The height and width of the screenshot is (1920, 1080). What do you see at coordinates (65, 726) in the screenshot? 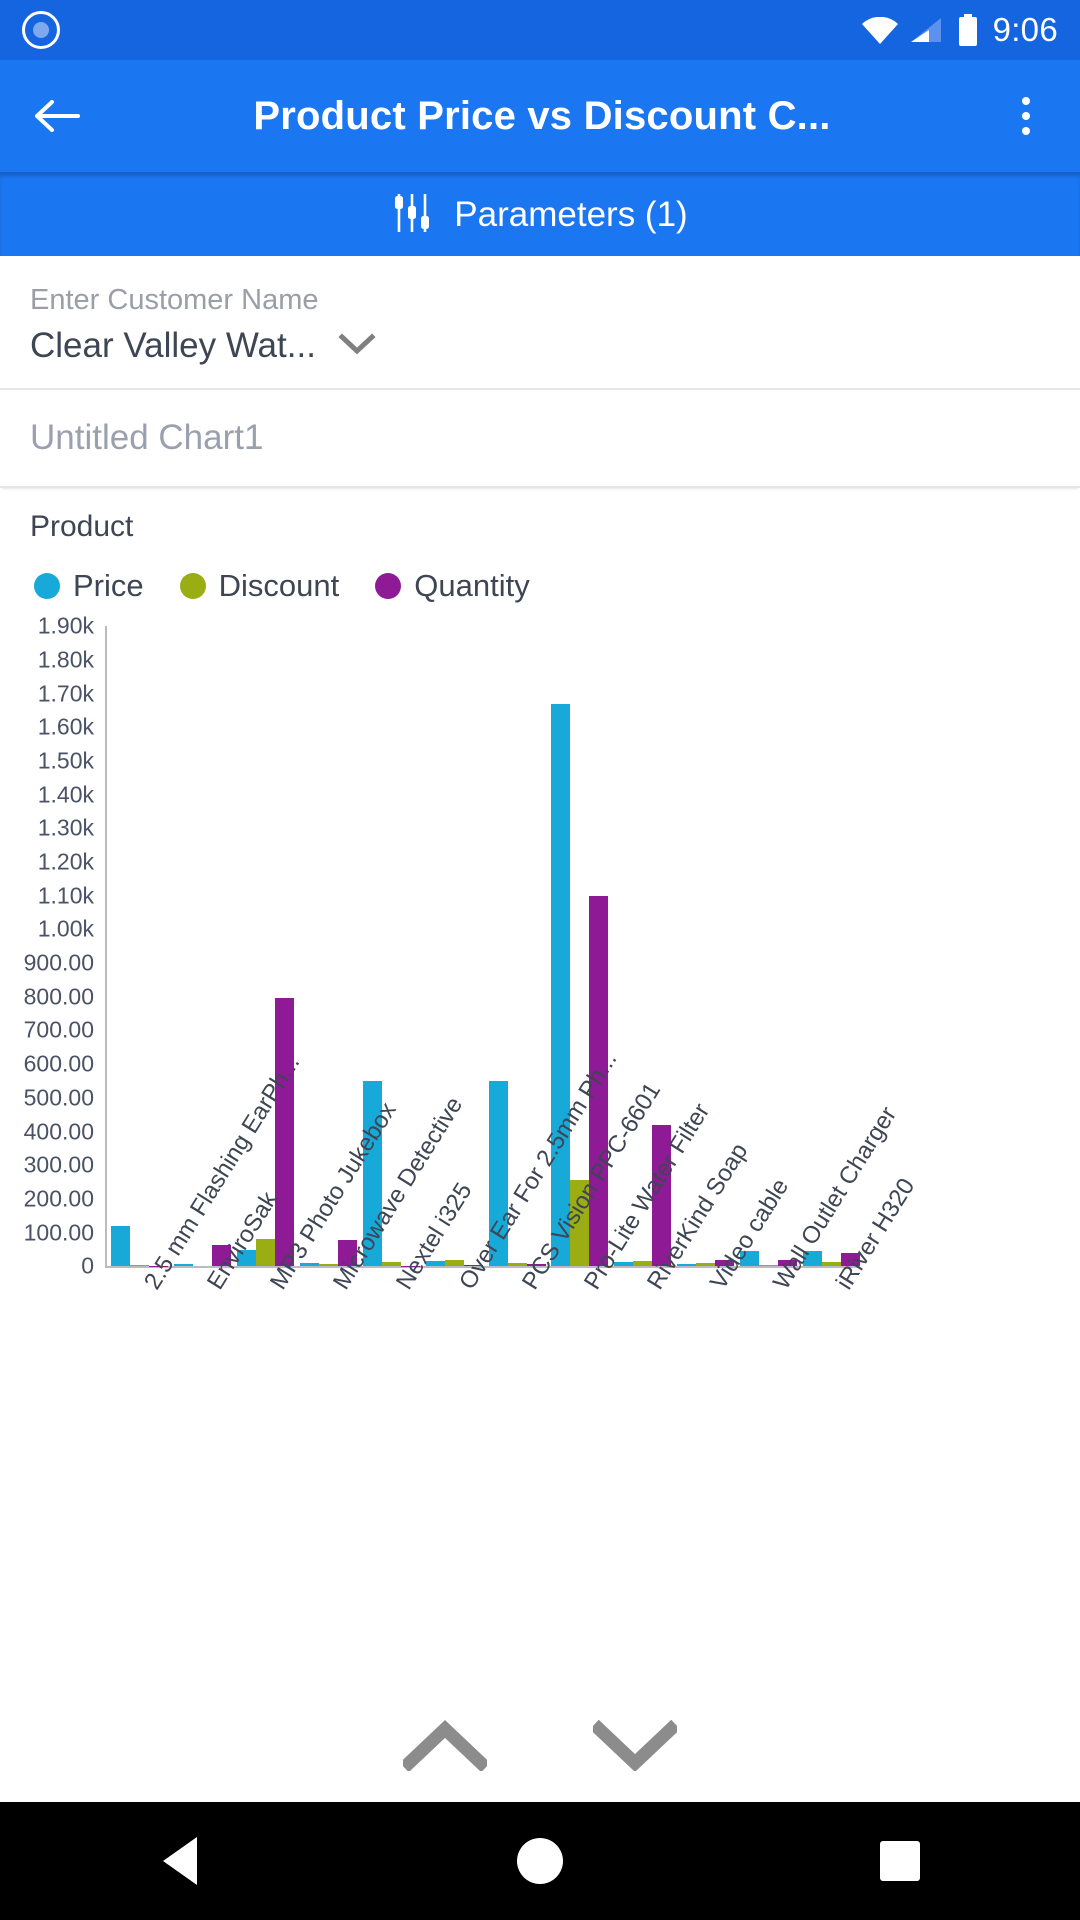
I see `y-axis-tick-label: 1.60k` at bounding box center [65, 726].